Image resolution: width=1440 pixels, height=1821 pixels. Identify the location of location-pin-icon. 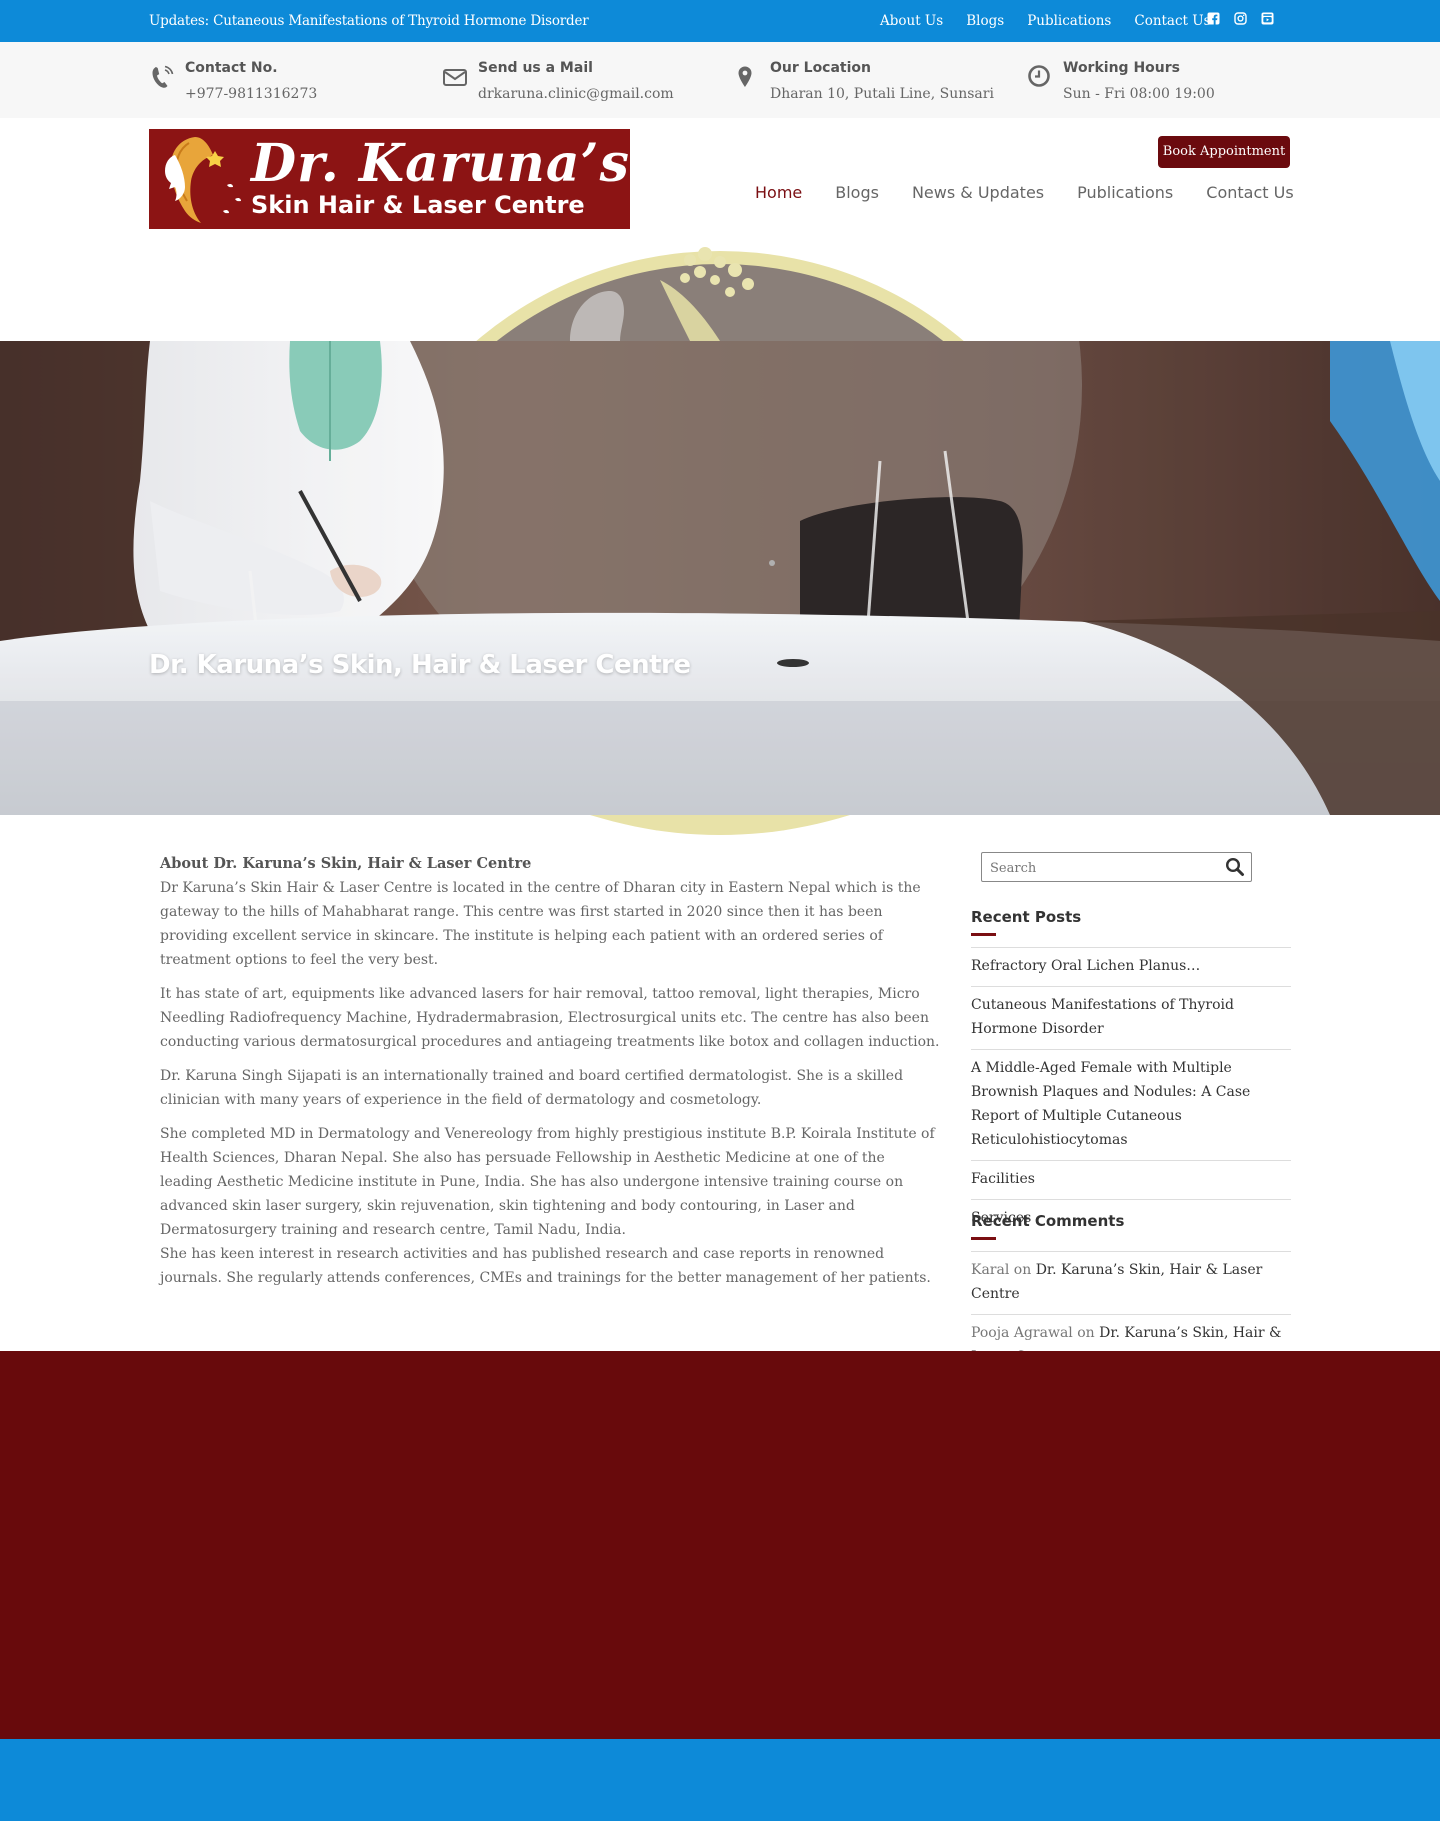
(745, 76).